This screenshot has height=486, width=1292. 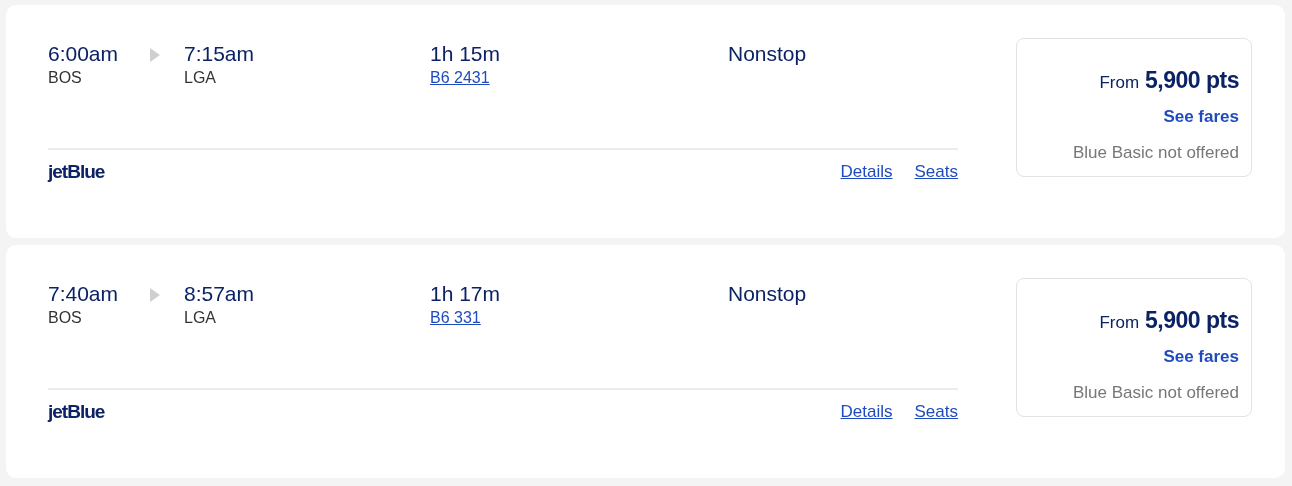 I want to click on arrival-time: 7:15am, so click(x=220, y=54).